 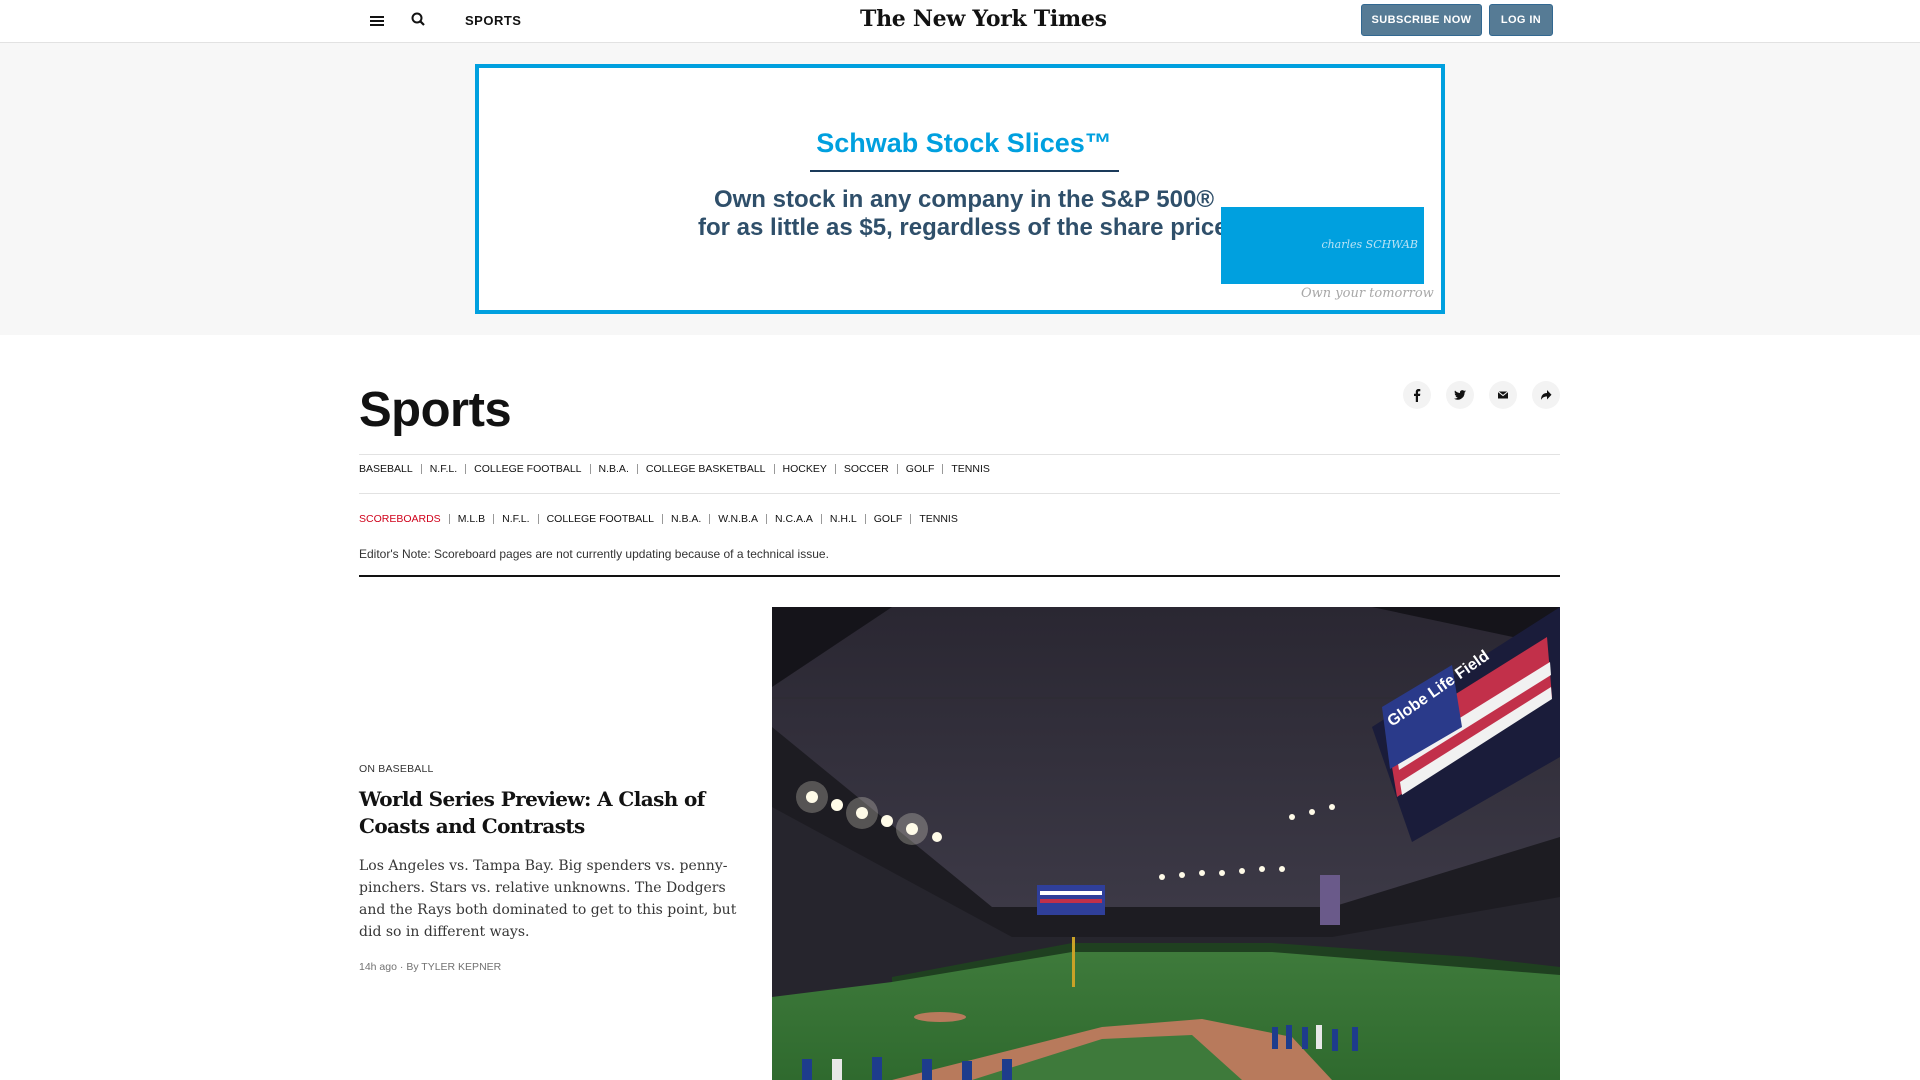 I want to click on page-title: Sports, so click(x=435, y=410).